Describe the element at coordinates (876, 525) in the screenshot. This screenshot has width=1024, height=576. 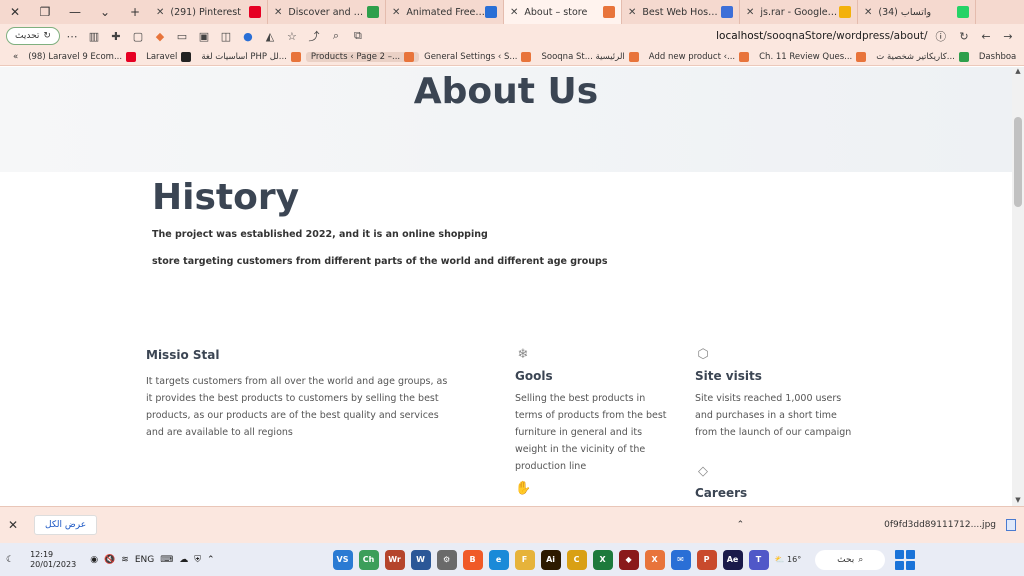
I see `download-item: ⌃ 0f9fd3dd89111712....jpg` at that location.